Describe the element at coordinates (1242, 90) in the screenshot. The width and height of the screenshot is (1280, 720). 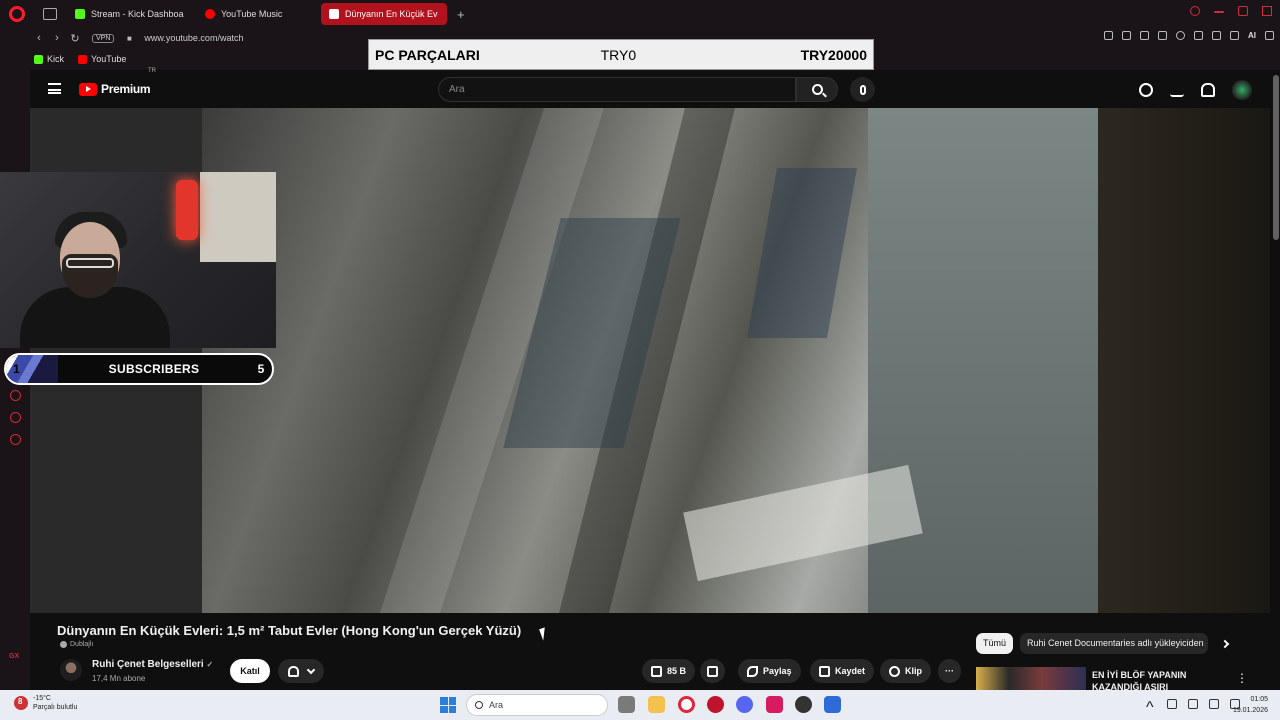
I see `account-avatar` at that location.